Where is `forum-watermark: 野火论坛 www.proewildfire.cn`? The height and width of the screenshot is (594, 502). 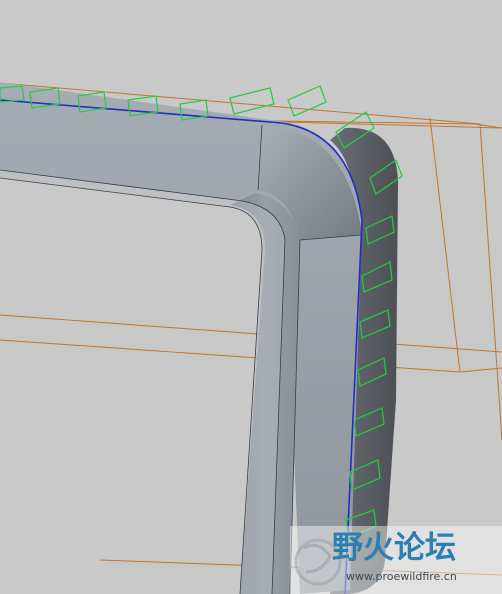
forum-watermark: 野火论坛 www.proewildfire.cn is located at coordinates (396, 560).